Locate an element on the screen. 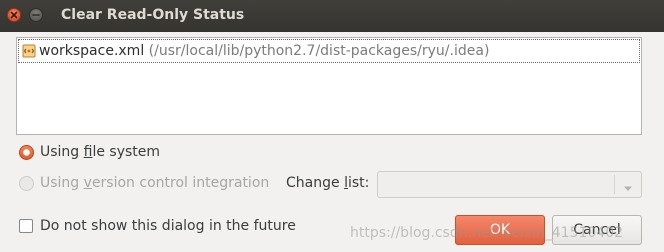  cancel-button: Cancel is located at coordinates (597, 230).